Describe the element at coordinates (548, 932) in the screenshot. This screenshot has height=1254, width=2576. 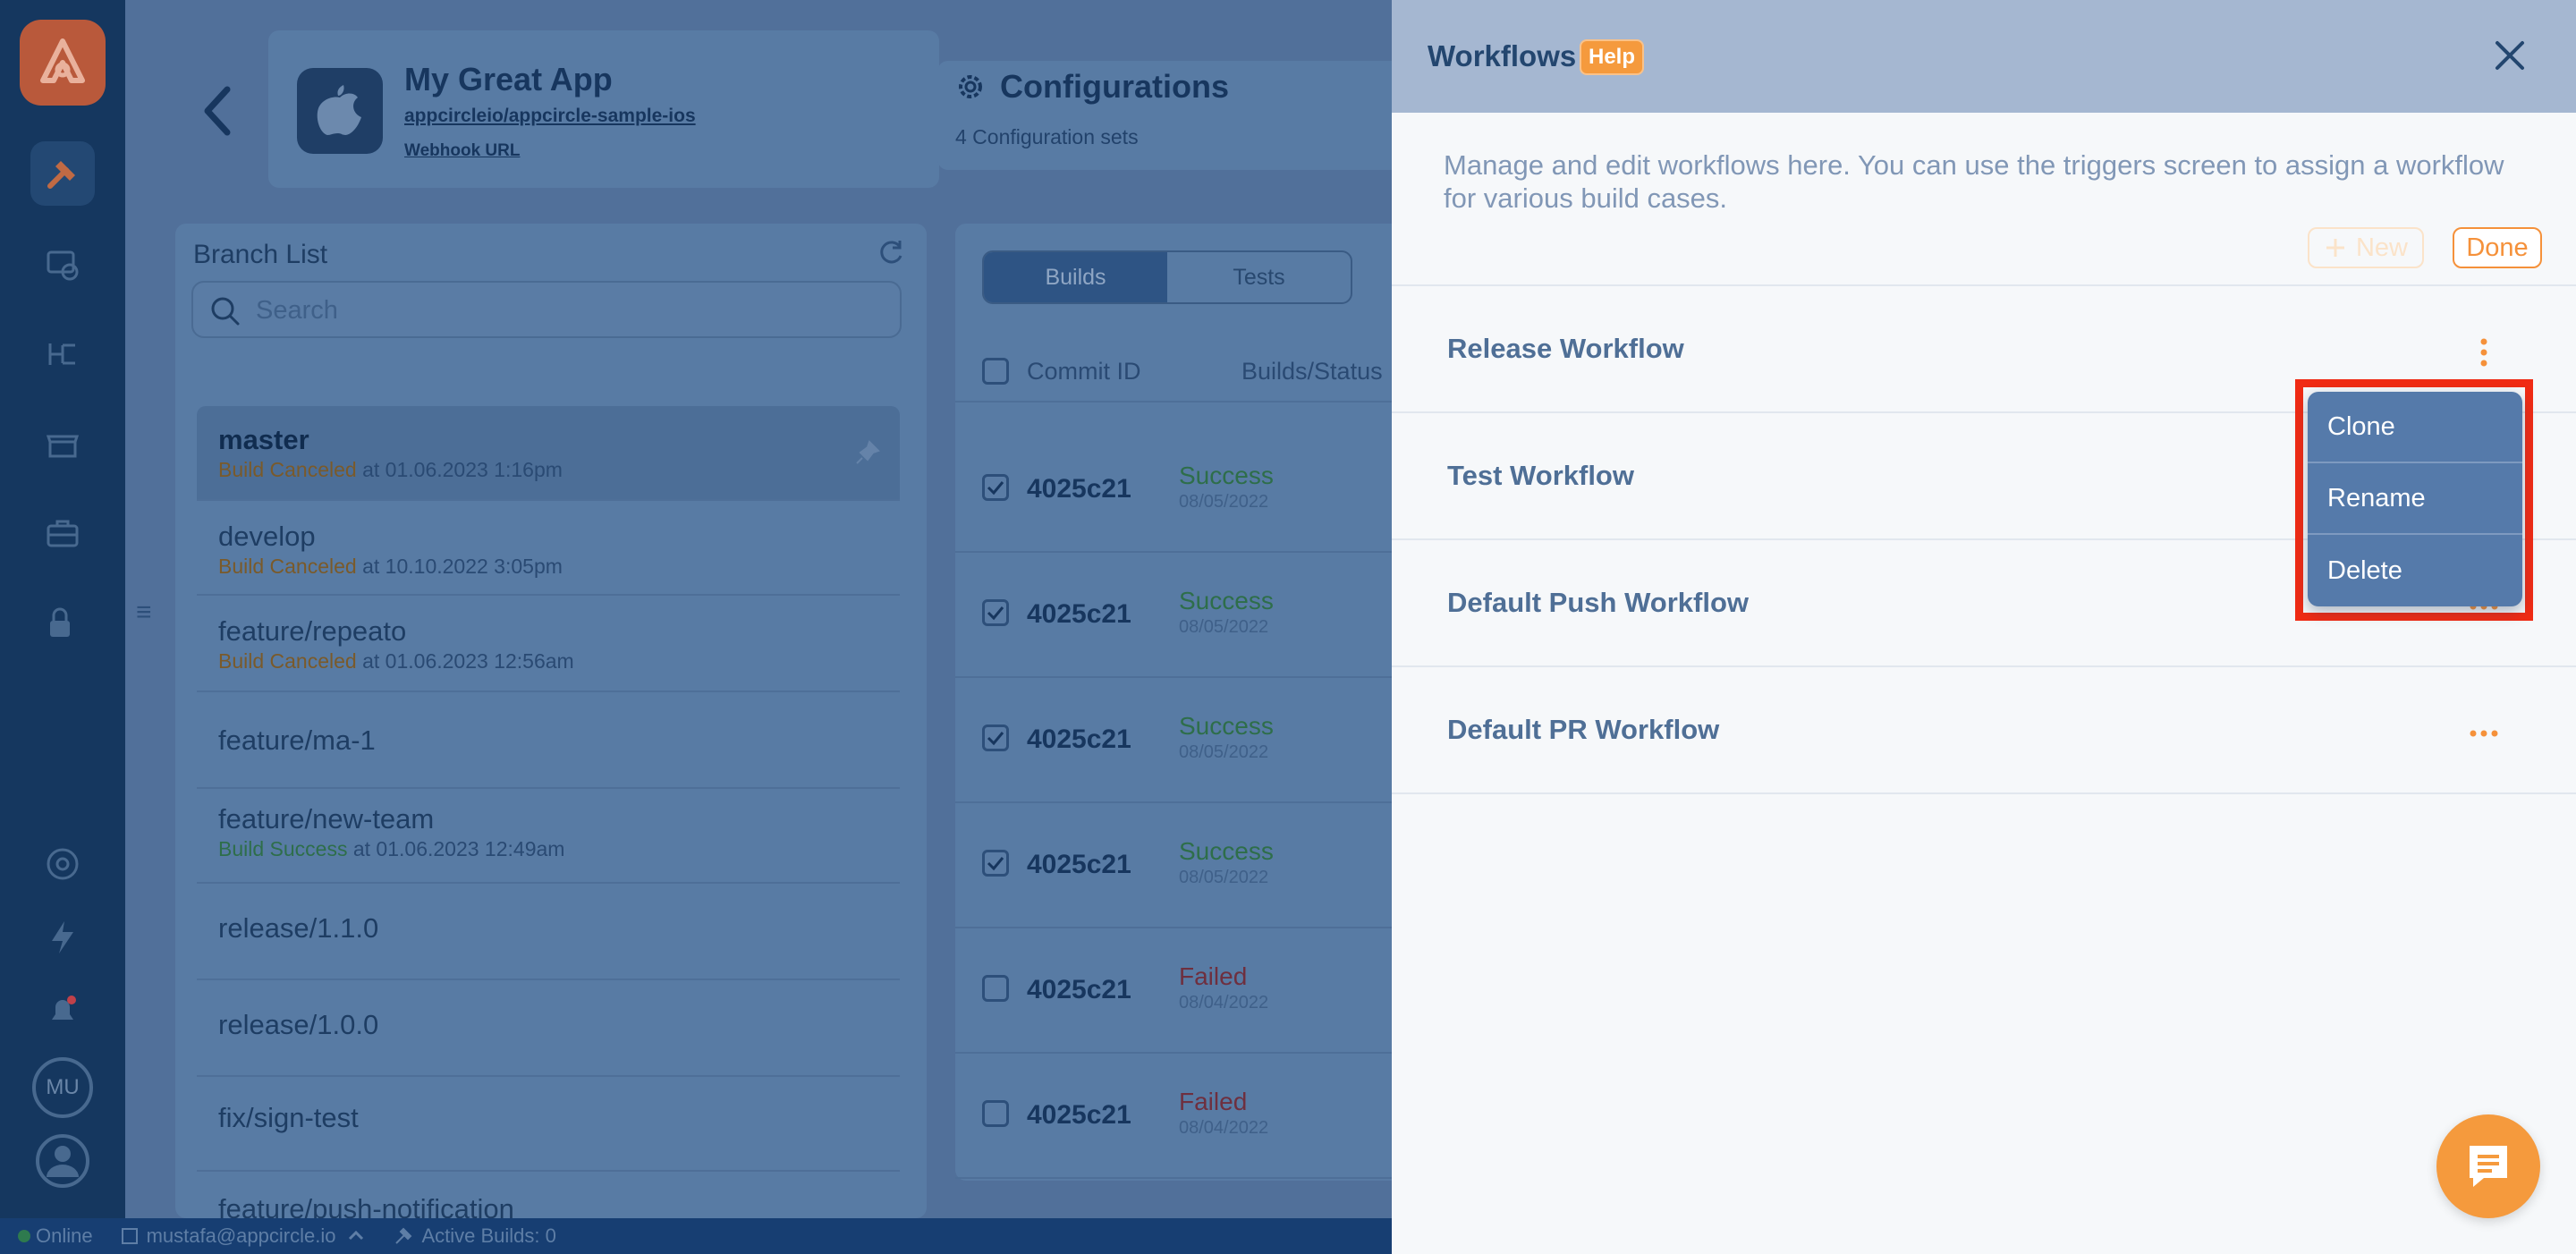
I see `branch-item-release-1-1-0: release/1.1.0` at that location.